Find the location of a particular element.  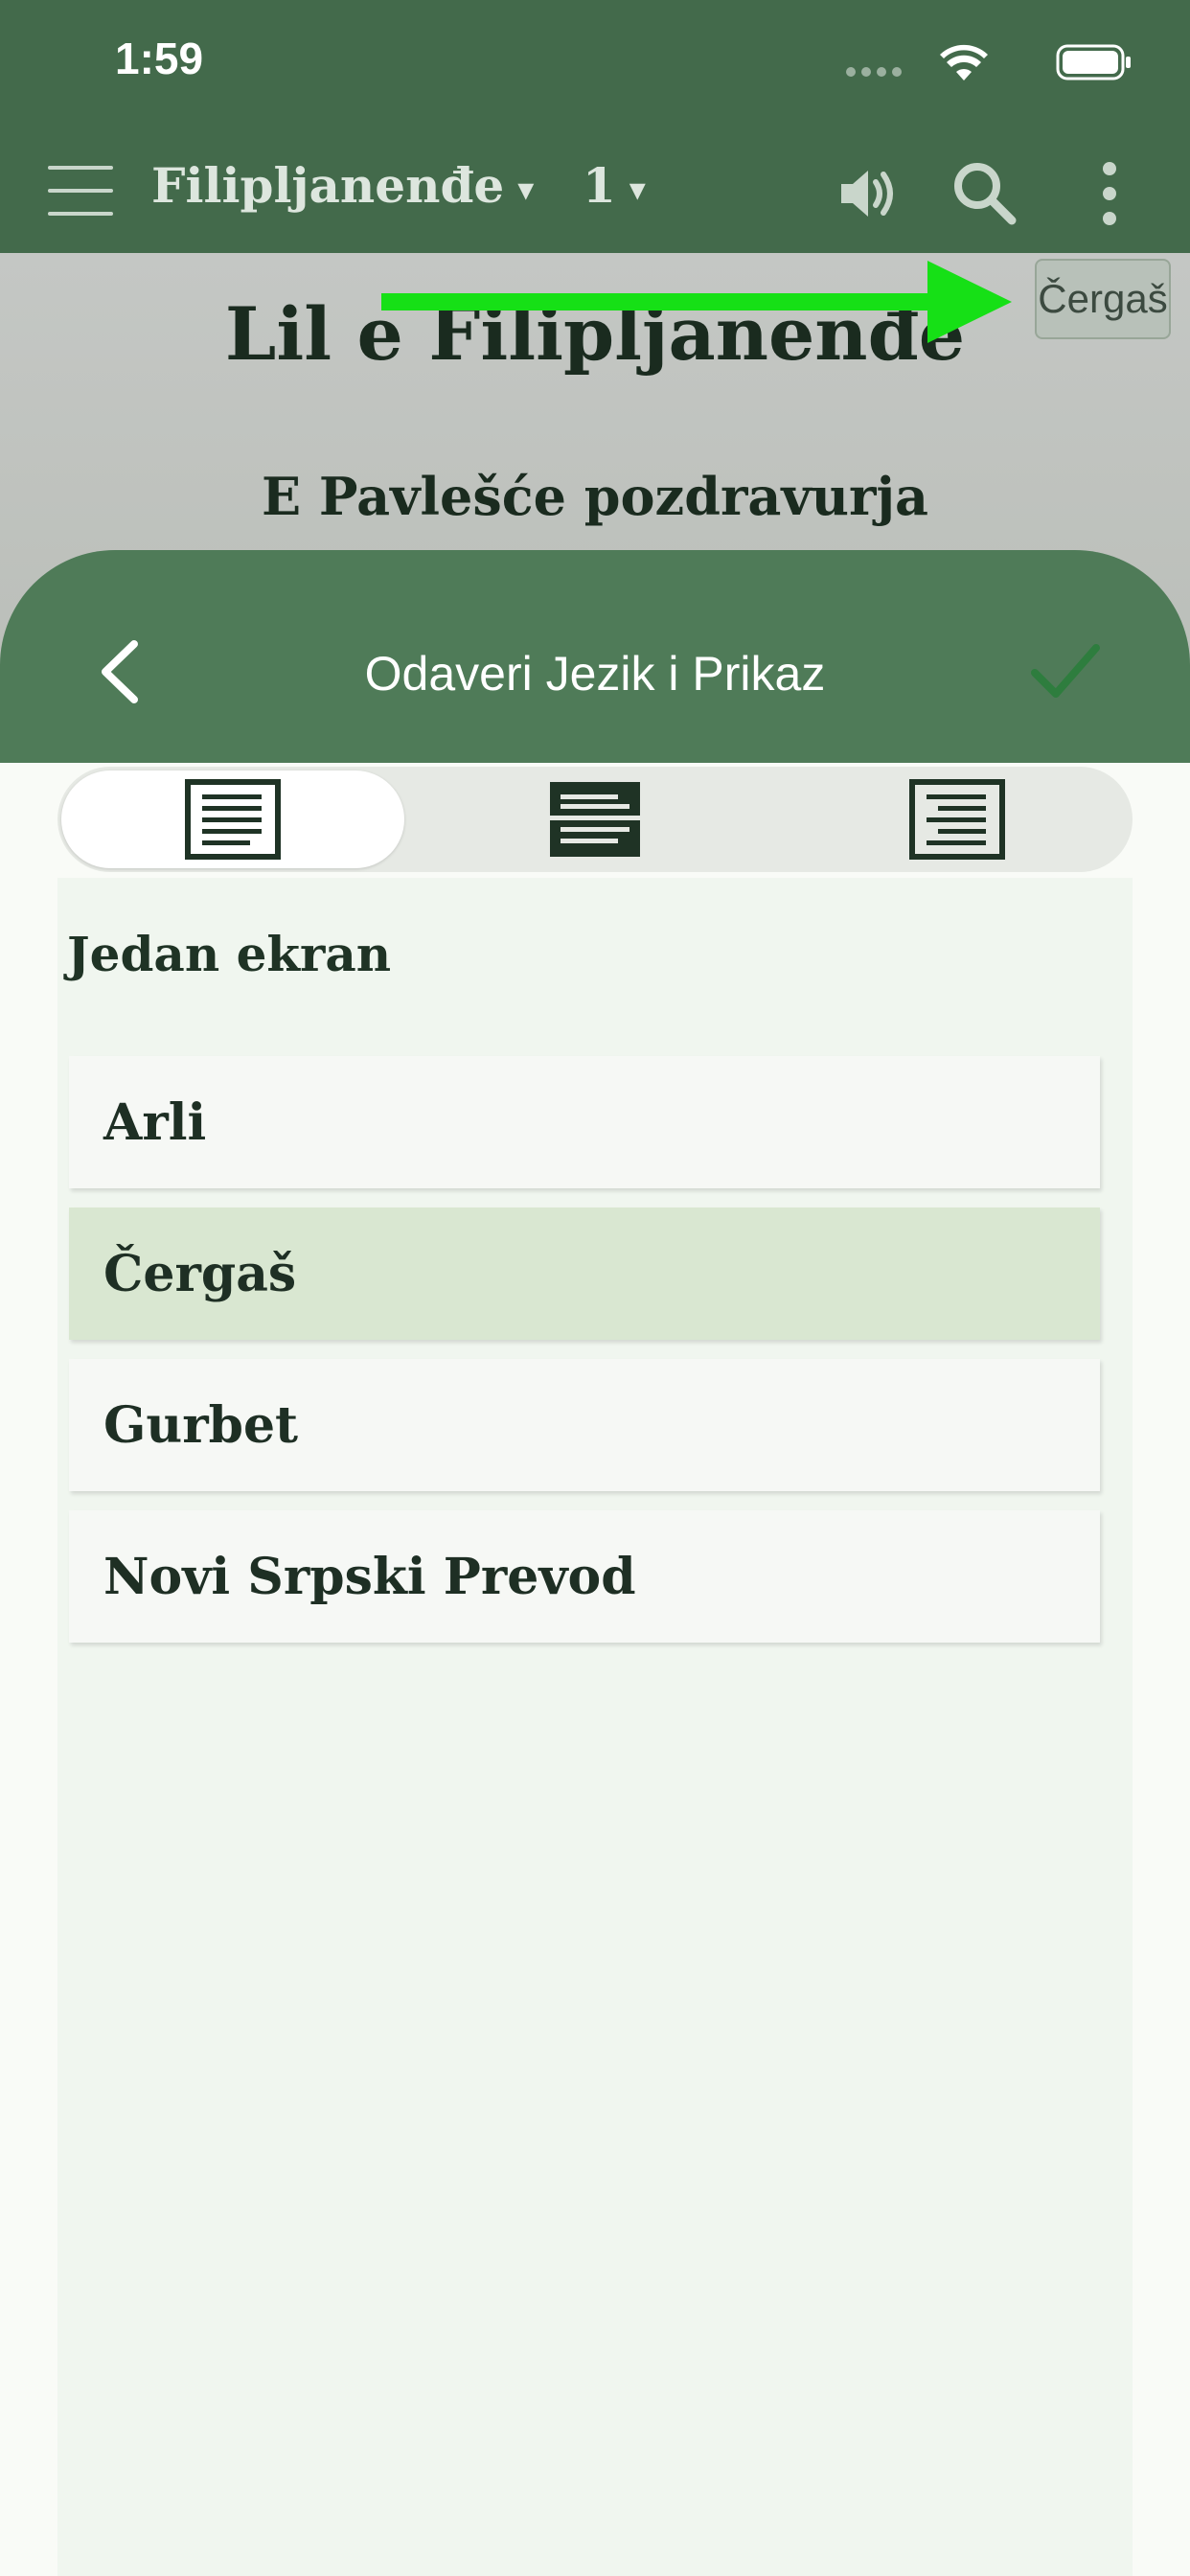

sheet-header: Odaveri Jezik i Prikaz is located at coordinates (595, 656).